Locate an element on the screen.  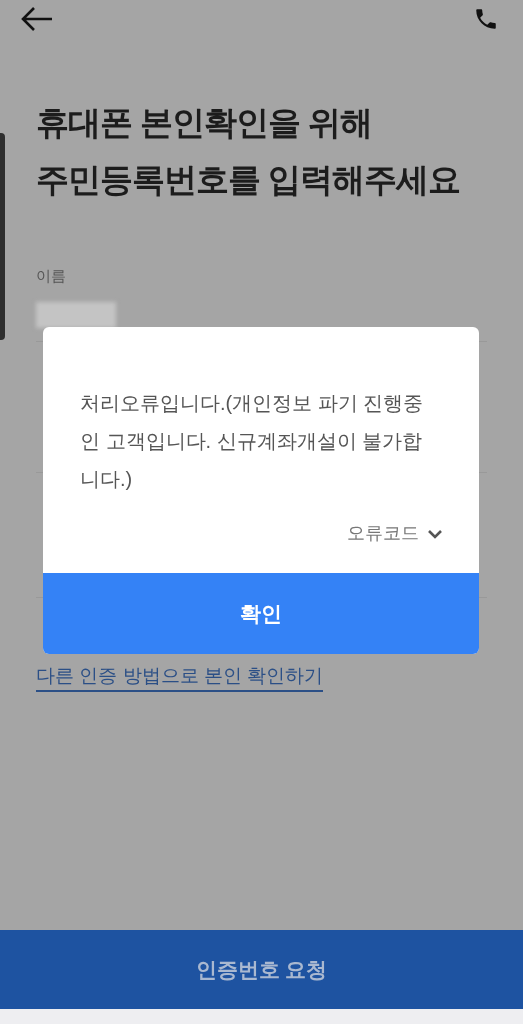
phone-icon is located at coordinates (486, 19).